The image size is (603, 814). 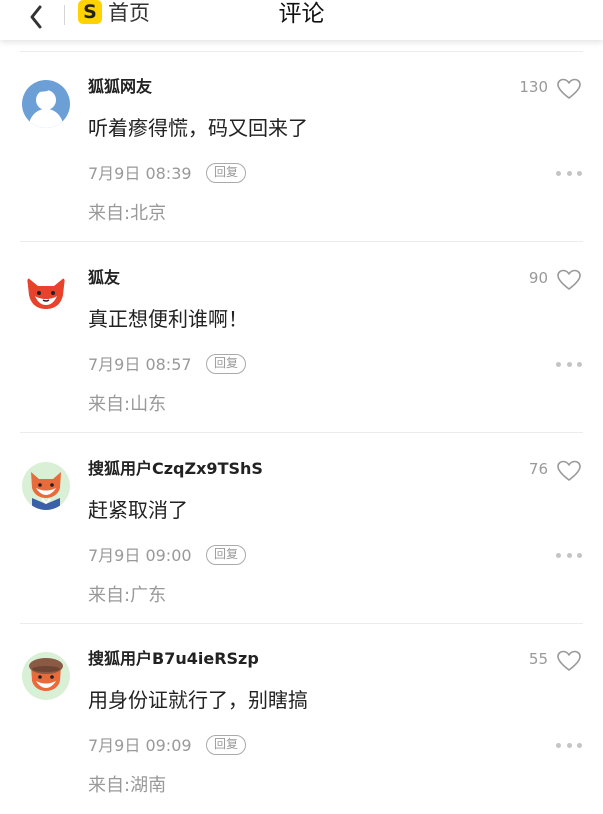 What do you see at coordinates (538, 469) in the screenshot?
I see `like-count: 76` at bounding box center [538, 469].